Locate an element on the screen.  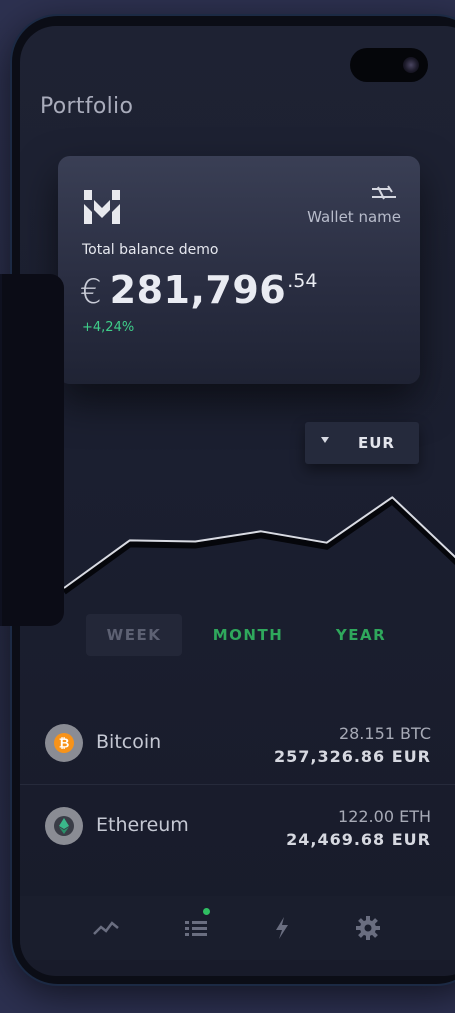
currency-symbol: € is located at coordinates (91, 292).